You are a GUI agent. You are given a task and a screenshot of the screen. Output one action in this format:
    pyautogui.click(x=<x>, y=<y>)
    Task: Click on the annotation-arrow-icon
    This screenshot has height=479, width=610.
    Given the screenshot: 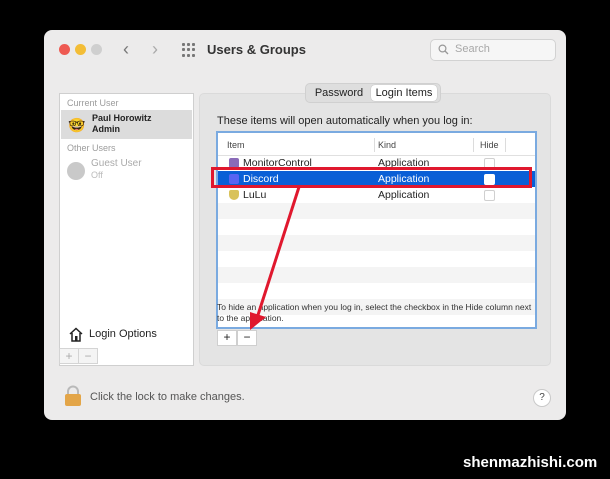 What is the action you would take?
    pyautogui.click(x=275, y=258)
    